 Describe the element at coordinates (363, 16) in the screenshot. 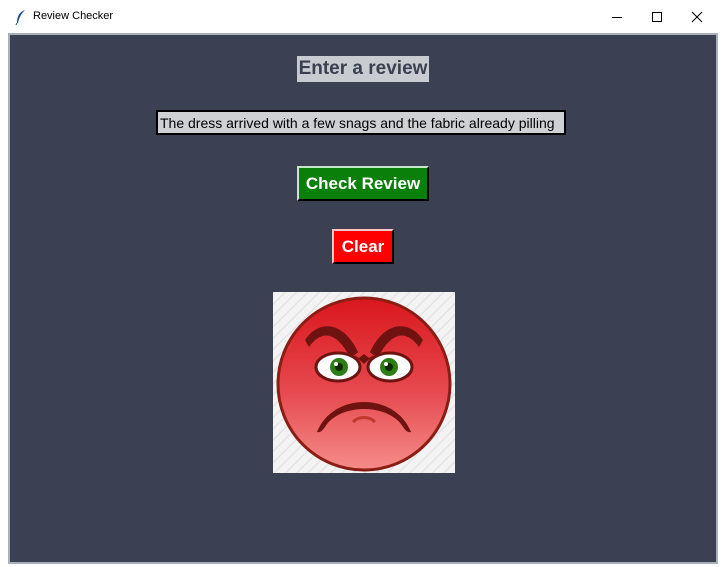

I see `title-bar: Review Checker` at that location.